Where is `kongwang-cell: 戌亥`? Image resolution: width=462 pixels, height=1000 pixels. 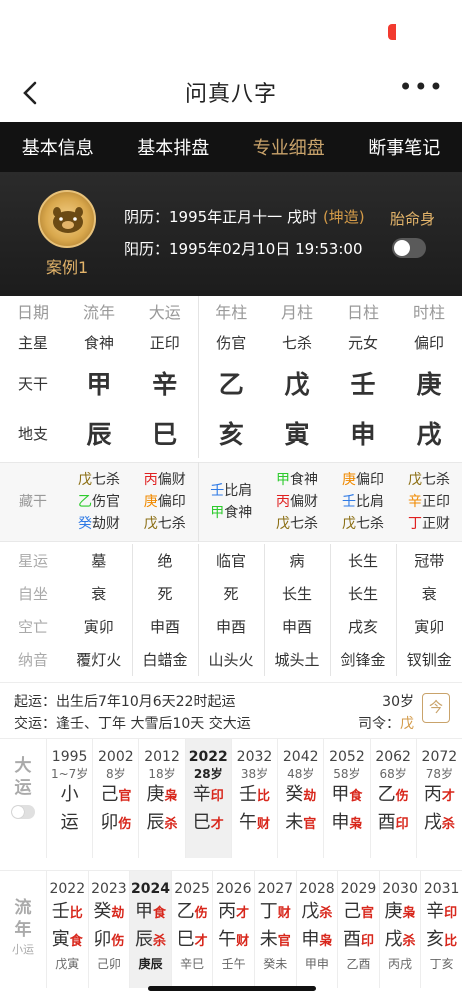 kongwang-cell: 戌亥 is located at coordinates (363, 626).